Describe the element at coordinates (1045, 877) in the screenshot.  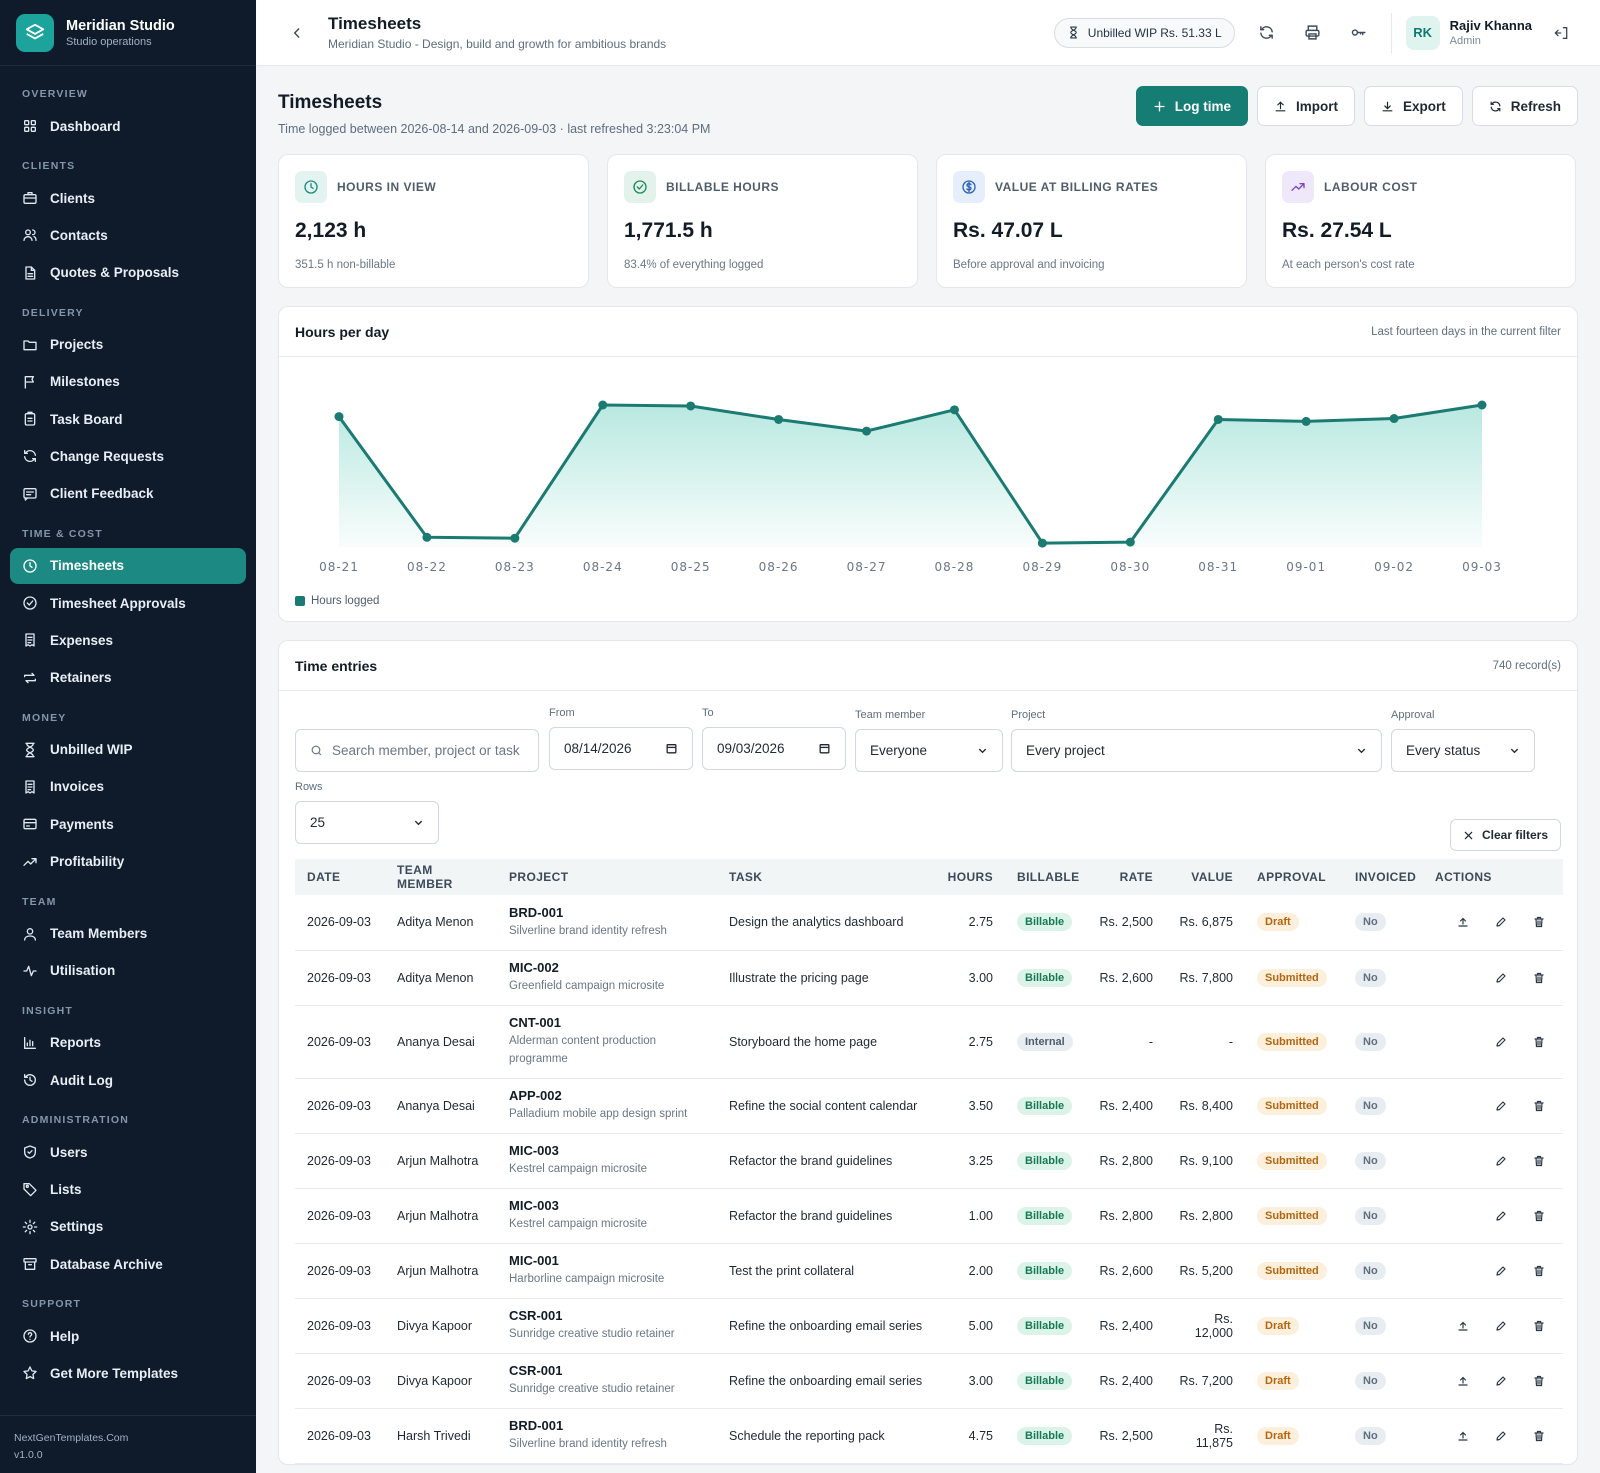
I see `col-billable: BILLABLE` at that location.